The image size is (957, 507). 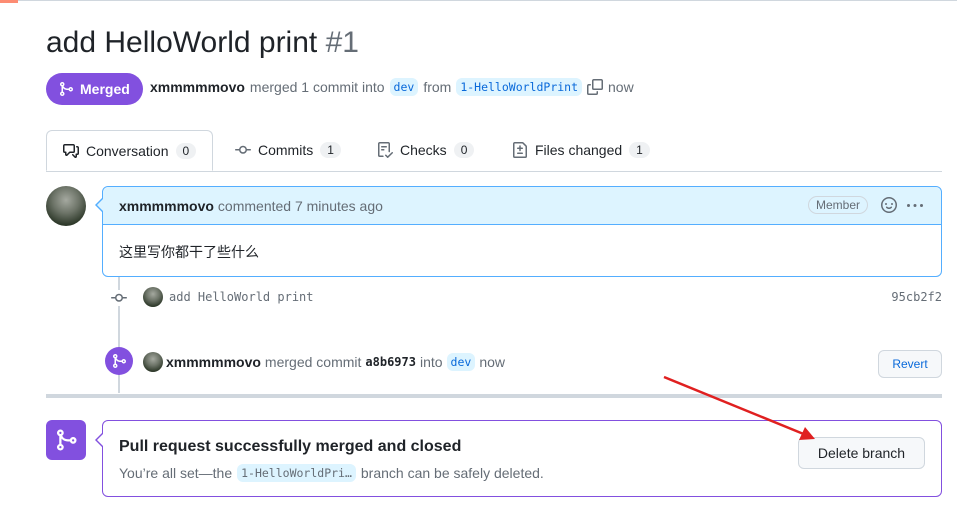 I want to click on tab-files-changed: Files changed 1, so click(x=581, y=150).